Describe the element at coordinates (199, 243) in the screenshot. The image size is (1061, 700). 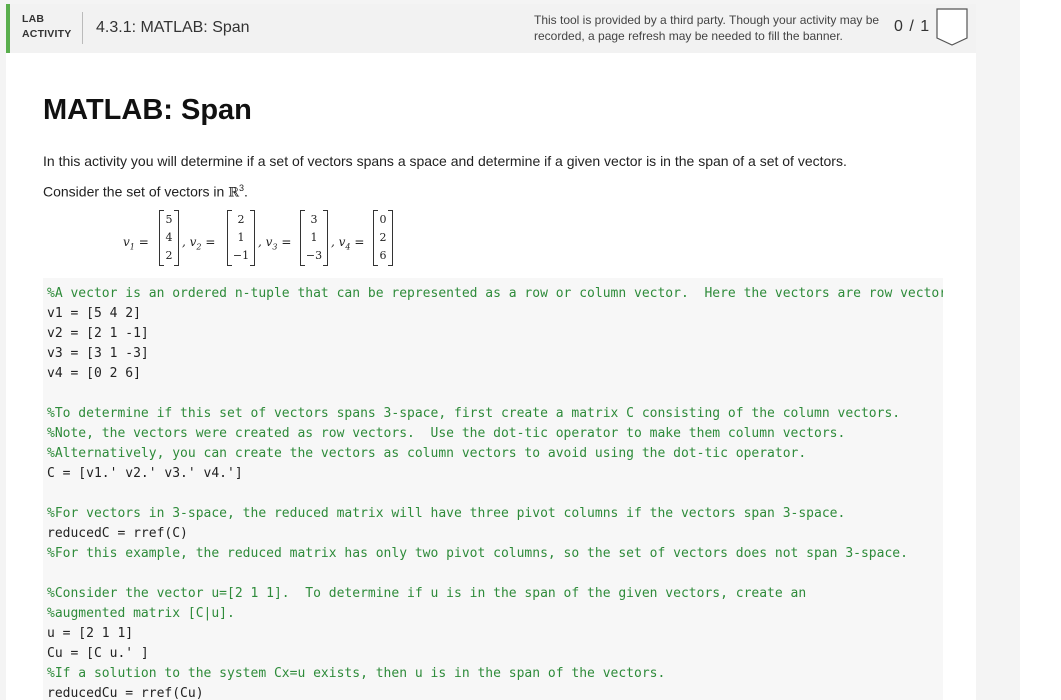
I see `vector-label-2: , v2 =` at that location.